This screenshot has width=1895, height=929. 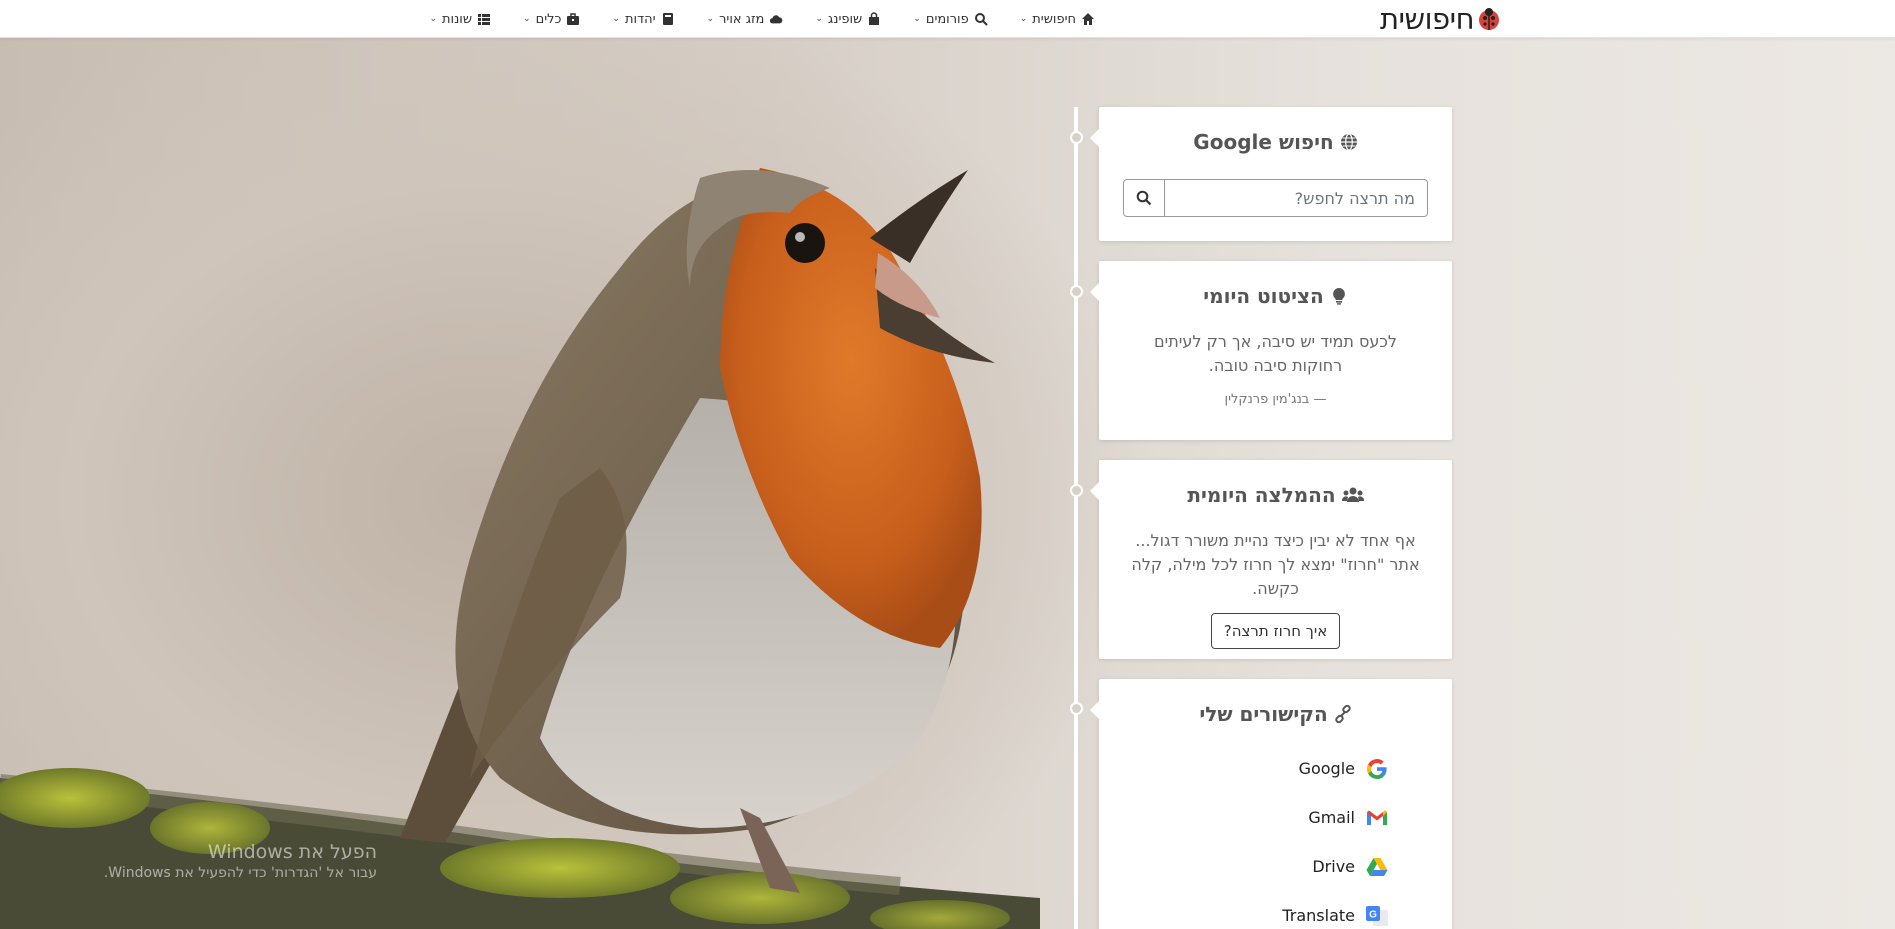 I want to click on search-input, so click(x=1296, y=198).